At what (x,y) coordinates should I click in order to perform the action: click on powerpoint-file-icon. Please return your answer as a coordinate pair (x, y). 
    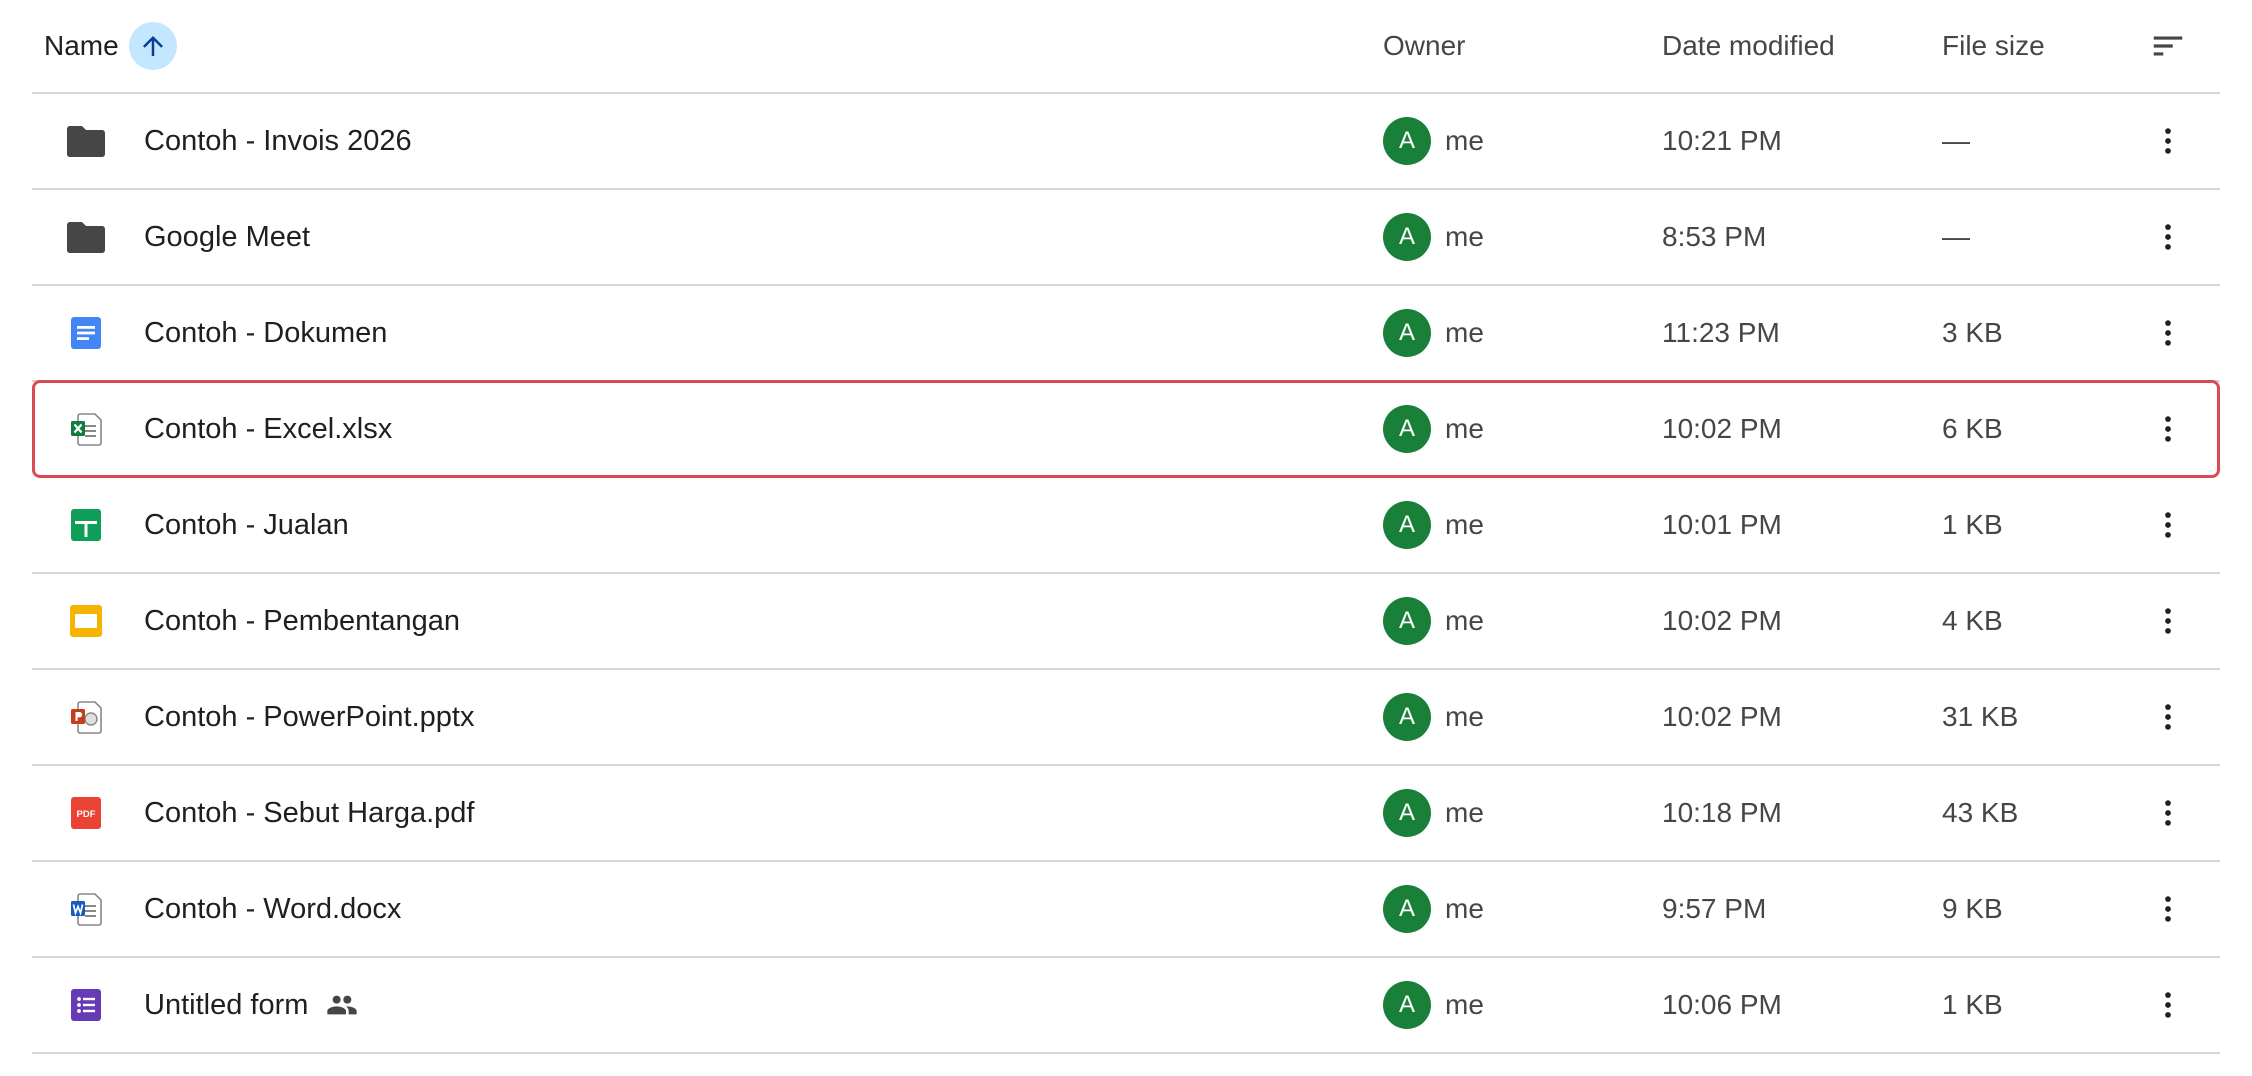
    Looking at the image, I should click on (86, 717).